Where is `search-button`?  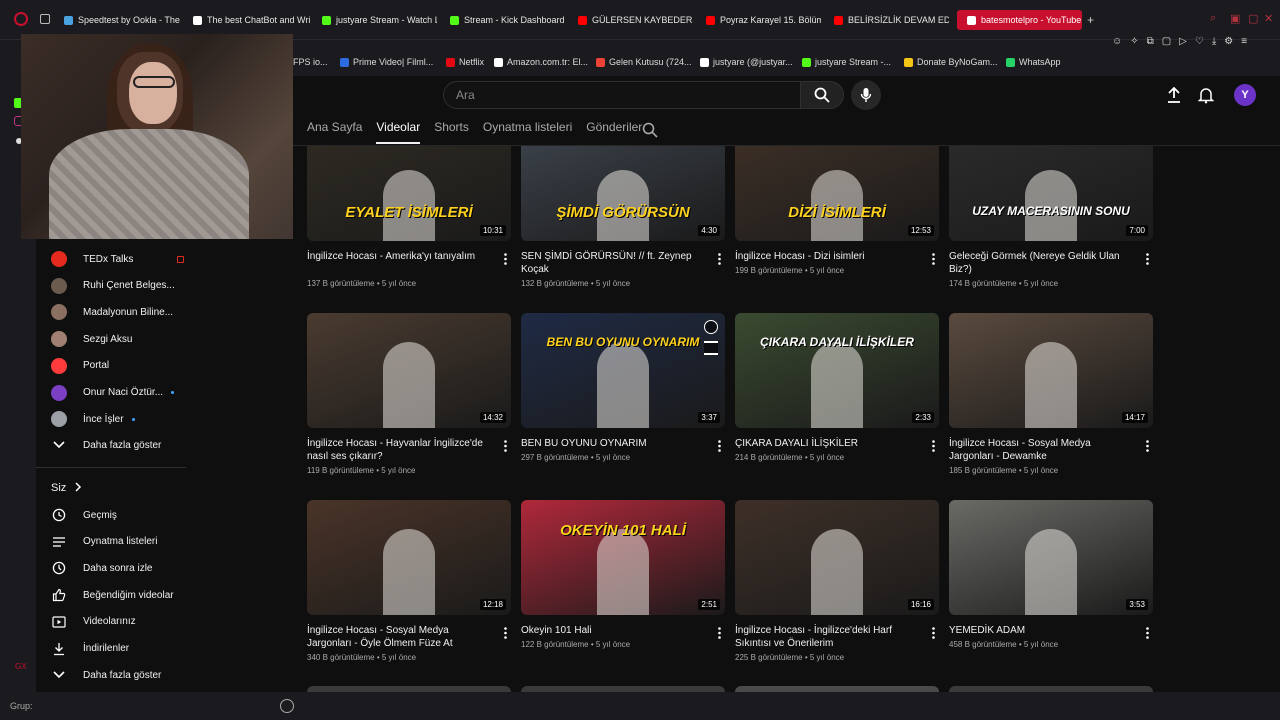 search-button is located at coordinates (822, 95).